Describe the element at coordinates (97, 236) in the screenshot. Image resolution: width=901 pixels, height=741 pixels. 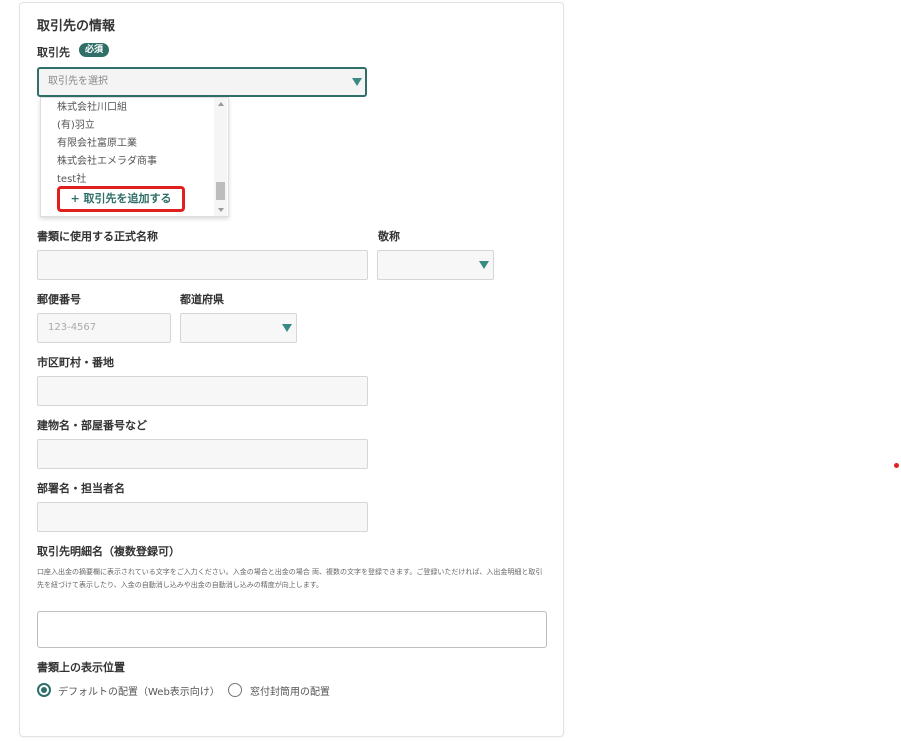
I see `official-name-label: 書類に使用する正式名称` at that location.